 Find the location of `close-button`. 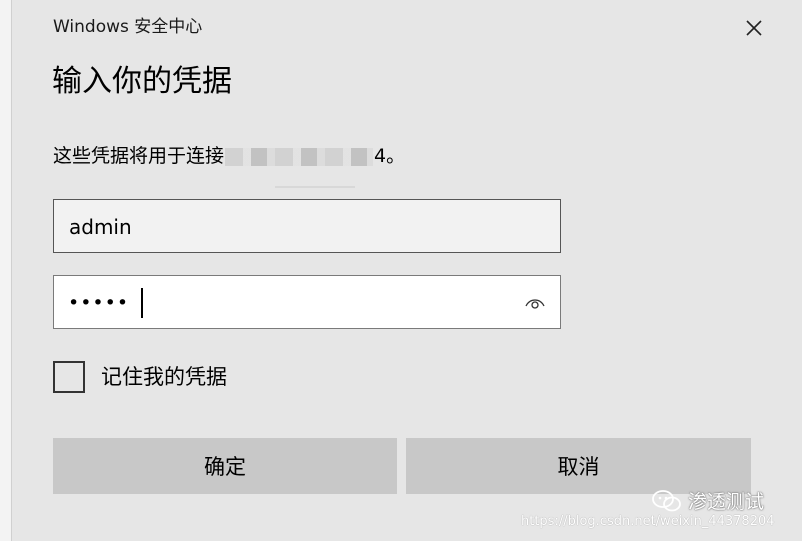

close-button is located at coordinates (754, 28).